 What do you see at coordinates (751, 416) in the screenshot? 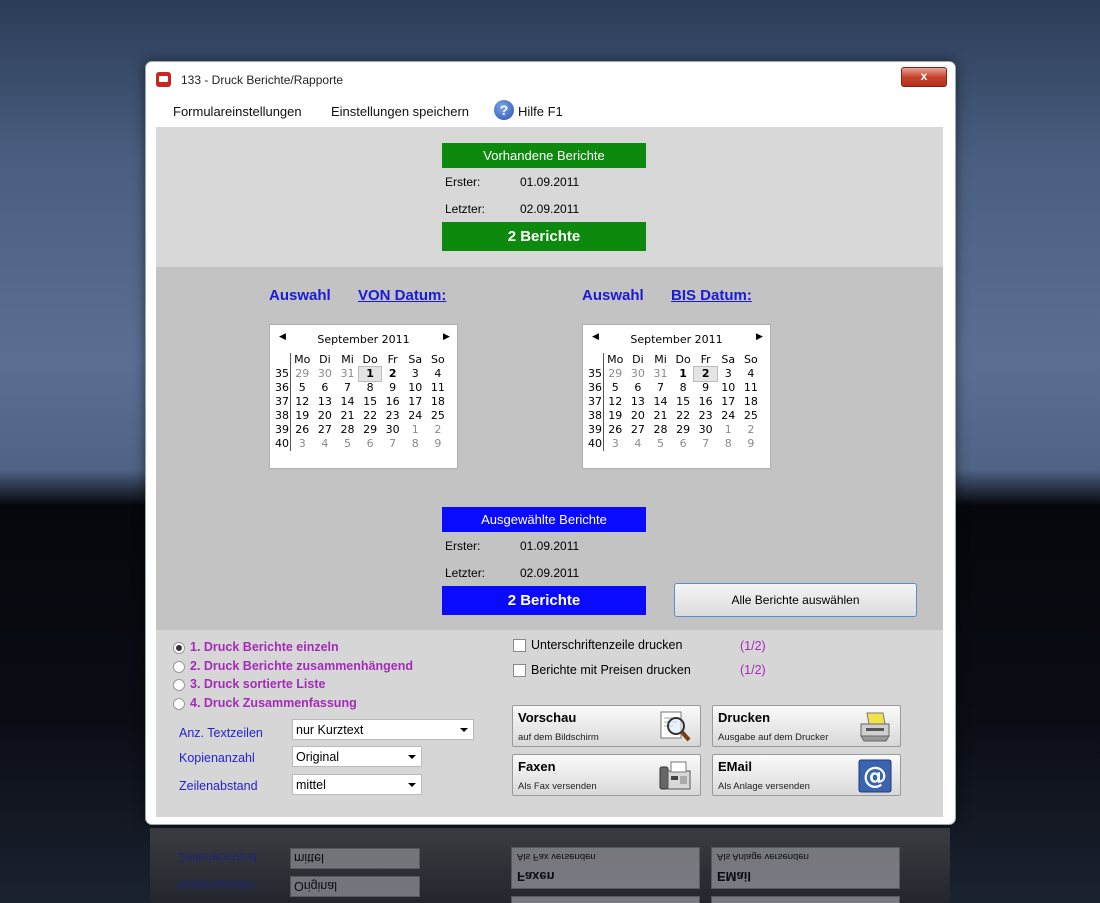
I see `calendar-day: 25` at bounding box center [751, 416].